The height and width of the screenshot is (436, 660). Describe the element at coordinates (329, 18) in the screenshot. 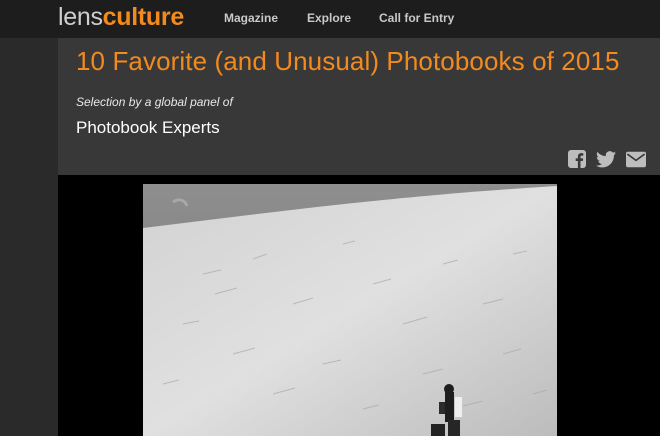

I see `nav-explore: Explore` at that location.